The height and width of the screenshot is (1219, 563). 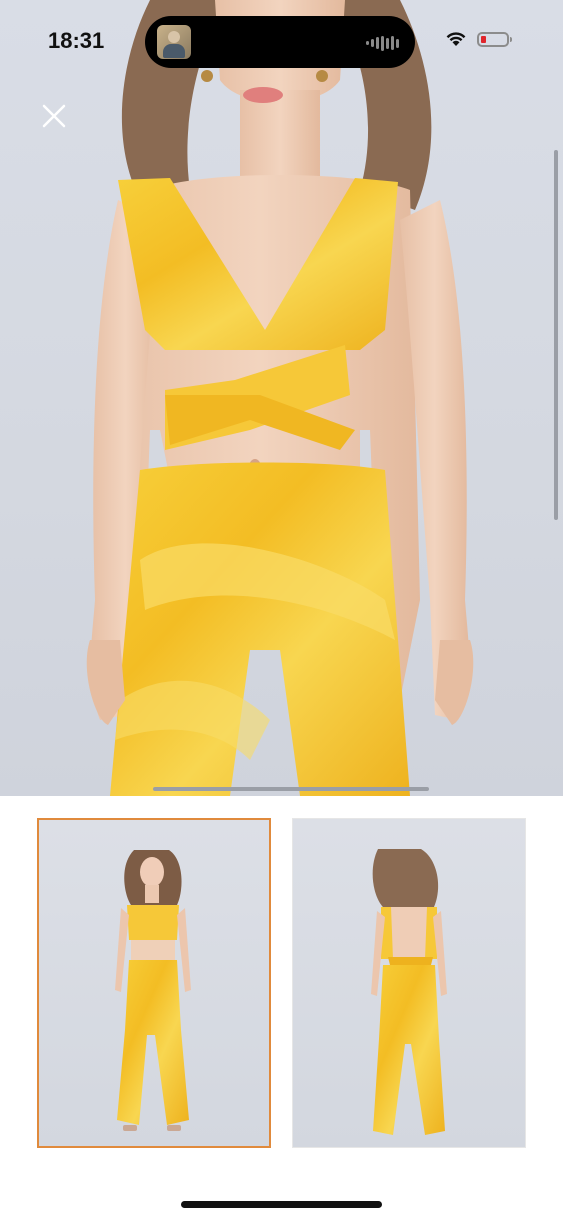 What do you see at coordinates (456, 39) in the screenshot?
I see `wifi-icon` at bounding box center [456, 39].